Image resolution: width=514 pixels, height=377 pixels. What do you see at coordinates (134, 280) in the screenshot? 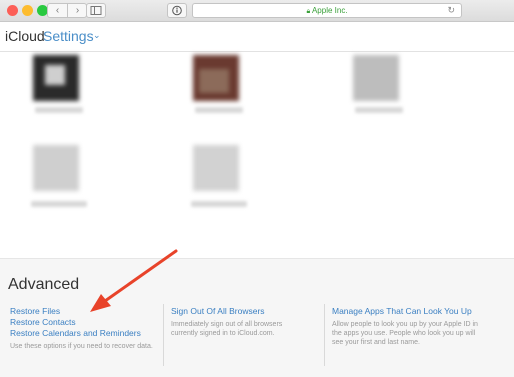
I see `annotation-arrow` at bounding box center [134, 280].